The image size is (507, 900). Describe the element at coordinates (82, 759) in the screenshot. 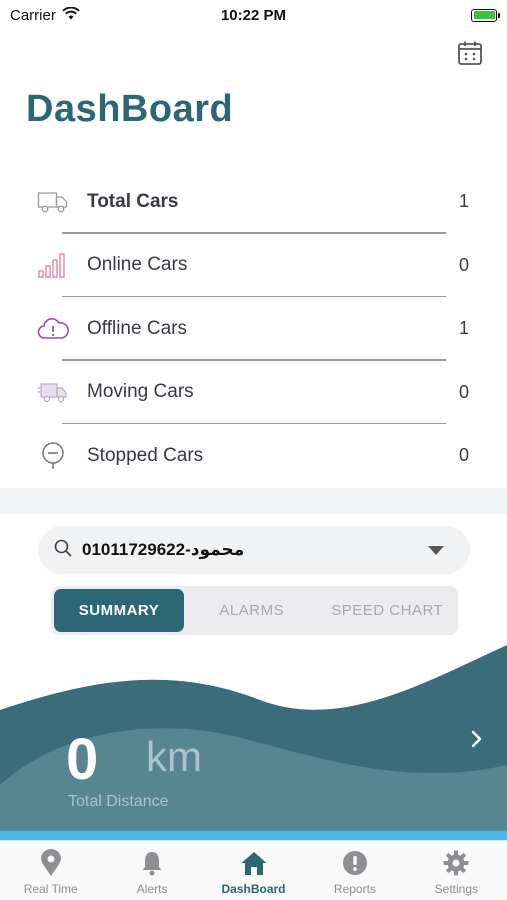

I see `total-distance-value: 0` at that location.